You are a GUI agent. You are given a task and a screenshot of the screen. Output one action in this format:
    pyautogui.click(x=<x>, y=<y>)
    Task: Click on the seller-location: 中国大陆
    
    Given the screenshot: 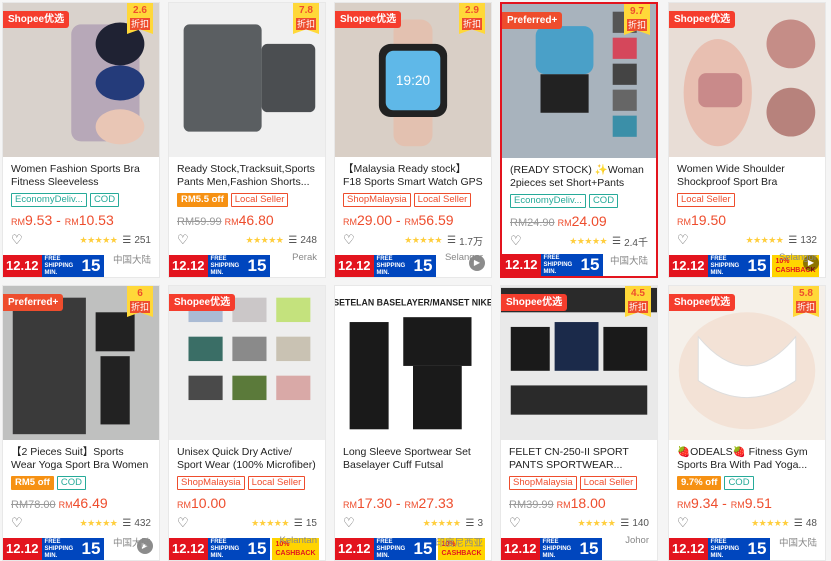 What is the action you would take?
    pyautogui.click(x=628, y=261)
    